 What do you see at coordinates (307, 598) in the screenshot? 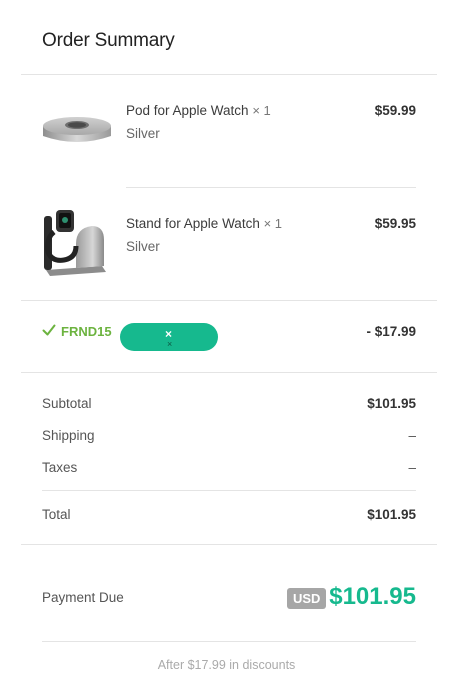
I see `currency-badge: USD` at bounding box center [307, 598].